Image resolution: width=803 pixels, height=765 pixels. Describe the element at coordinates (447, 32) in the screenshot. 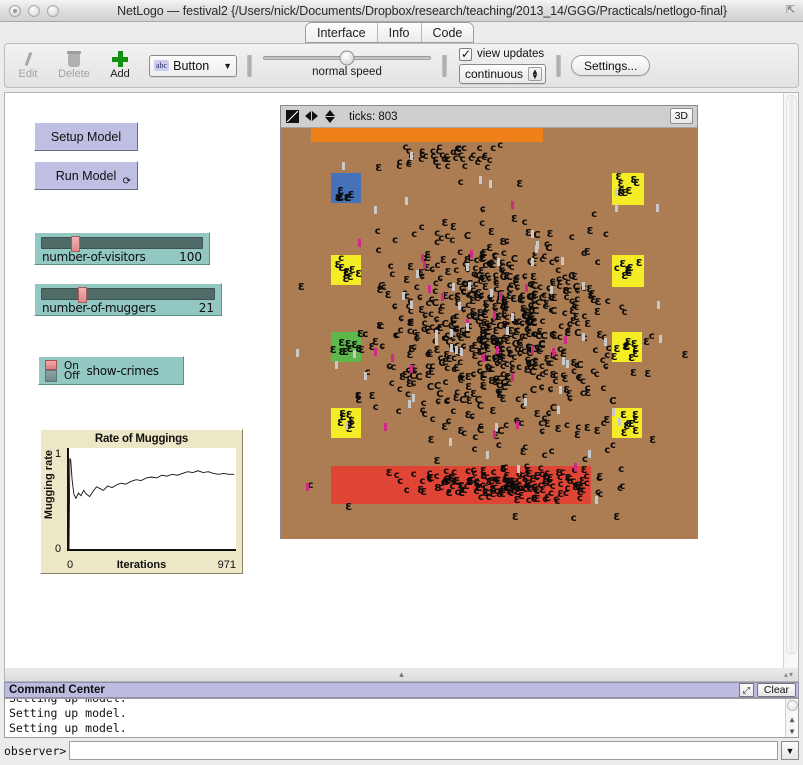

I see `tab-code: Code` at that location.